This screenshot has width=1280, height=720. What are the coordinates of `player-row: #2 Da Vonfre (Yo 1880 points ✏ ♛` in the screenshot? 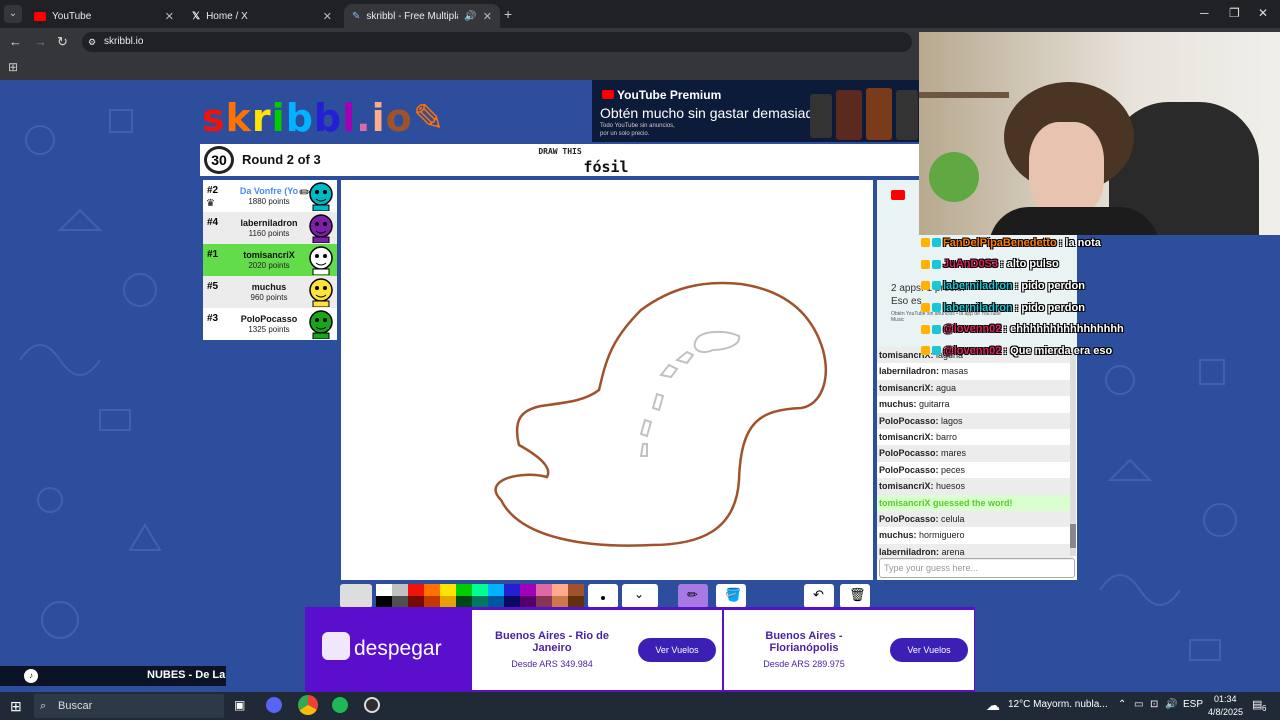 It's located at (270, 196).